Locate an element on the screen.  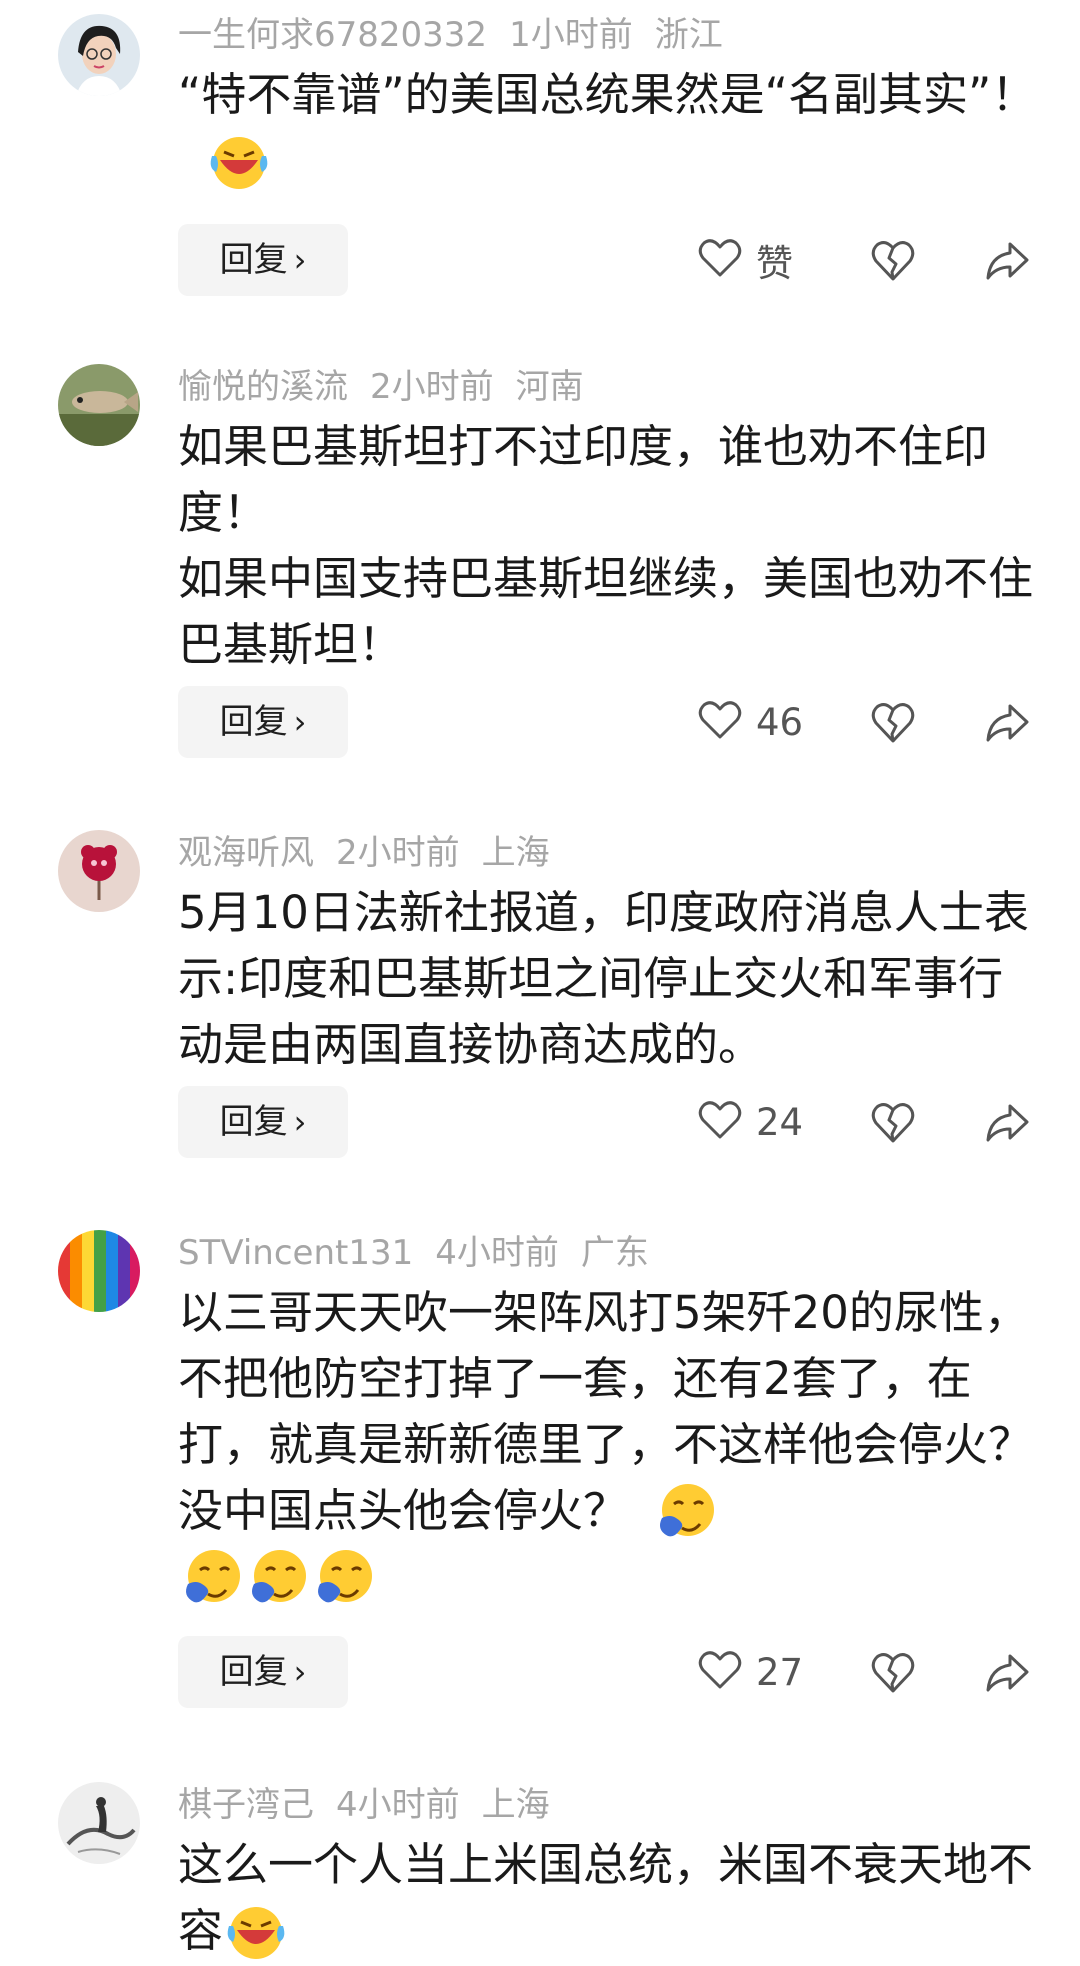
username: 棋子湾己 is located at coordinates (246, 1805).